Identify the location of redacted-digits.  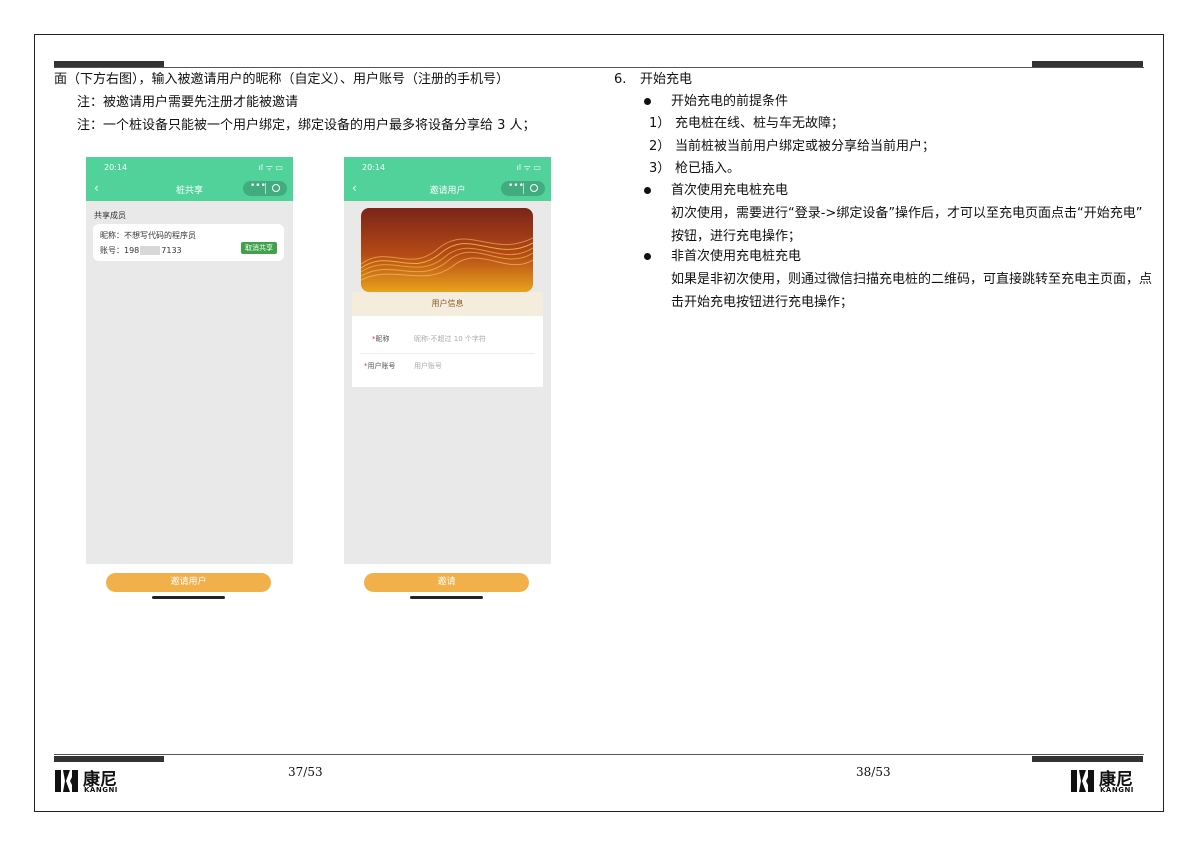
(150, 250).